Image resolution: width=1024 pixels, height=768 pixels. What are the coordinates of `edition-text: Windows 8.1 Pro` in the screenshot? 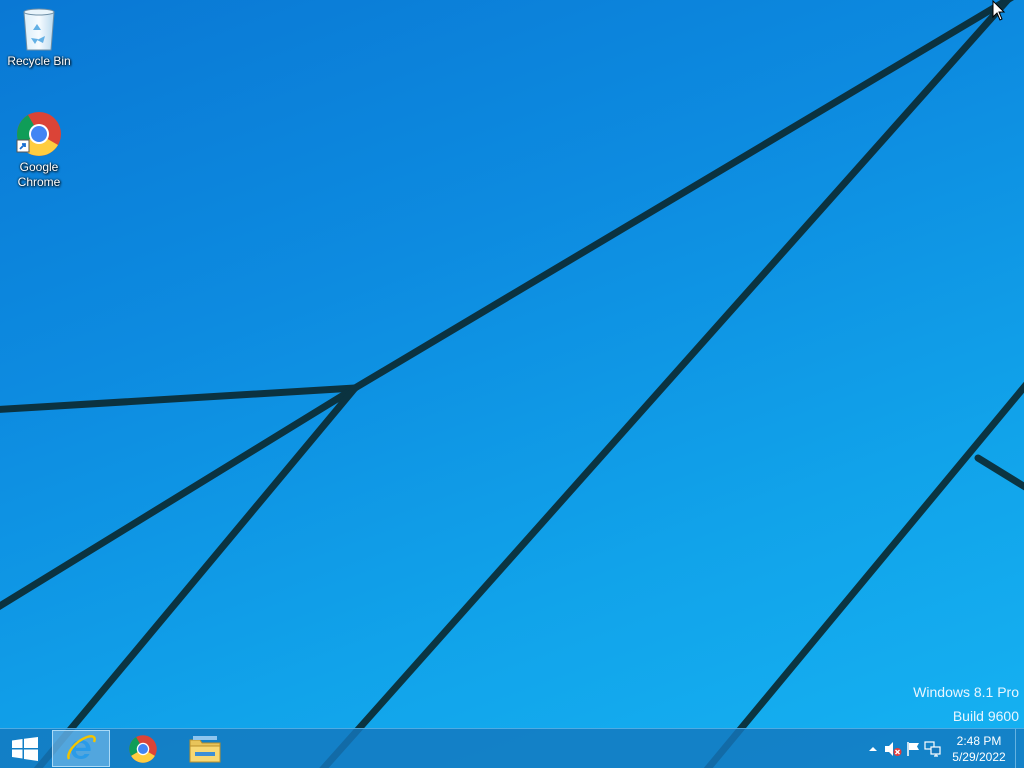 It's located at (966, 692).